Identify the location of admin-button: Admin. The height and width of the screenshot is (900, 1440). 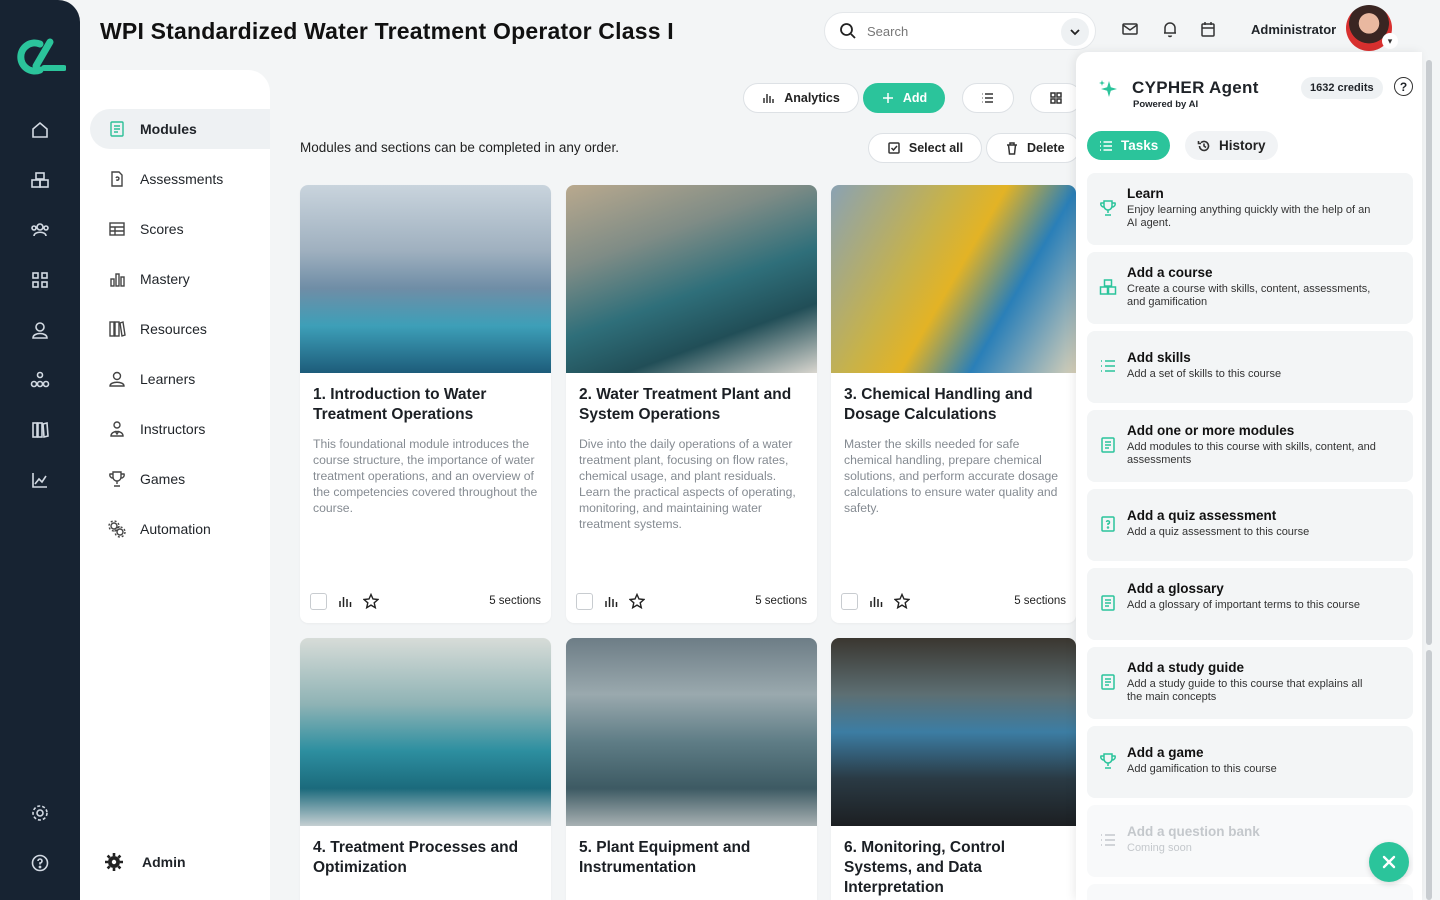
(145, 862).